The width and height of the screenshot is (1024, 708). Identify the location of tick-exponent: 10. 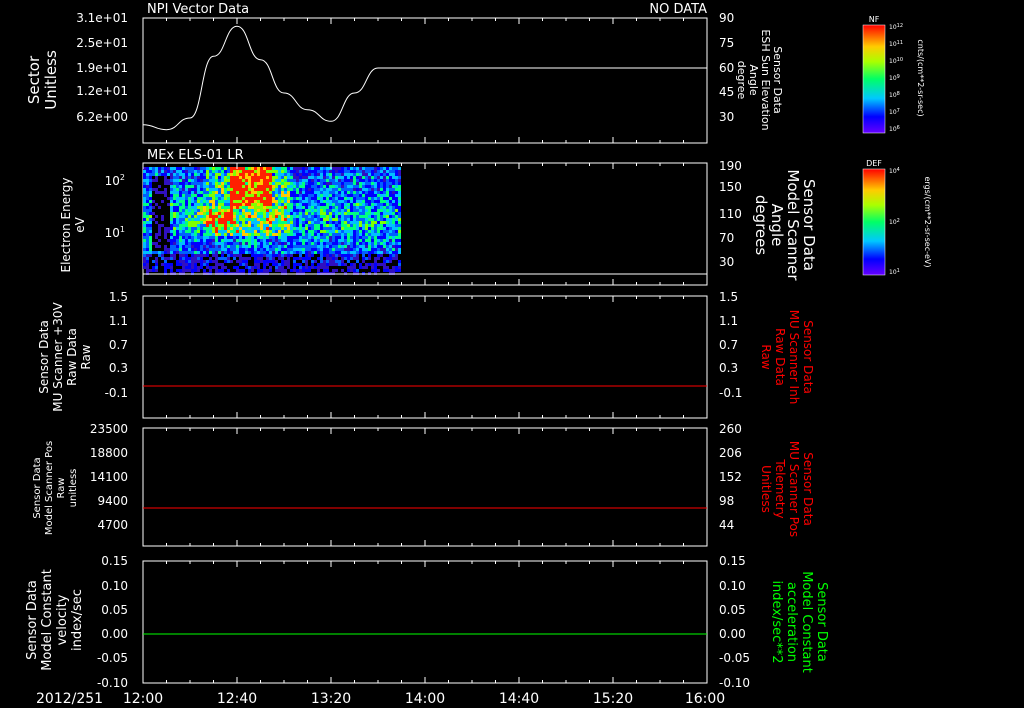
(900, 60).